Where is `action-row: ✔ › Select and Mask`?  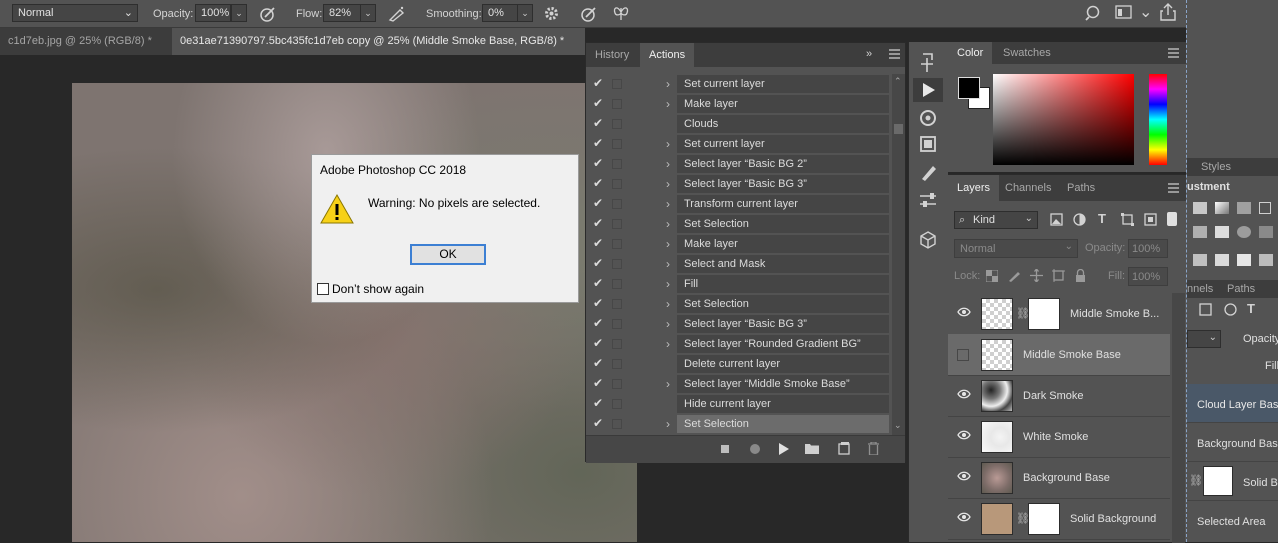 action-row: ✔ › Select and Mask is located at coordinates (738, 264).